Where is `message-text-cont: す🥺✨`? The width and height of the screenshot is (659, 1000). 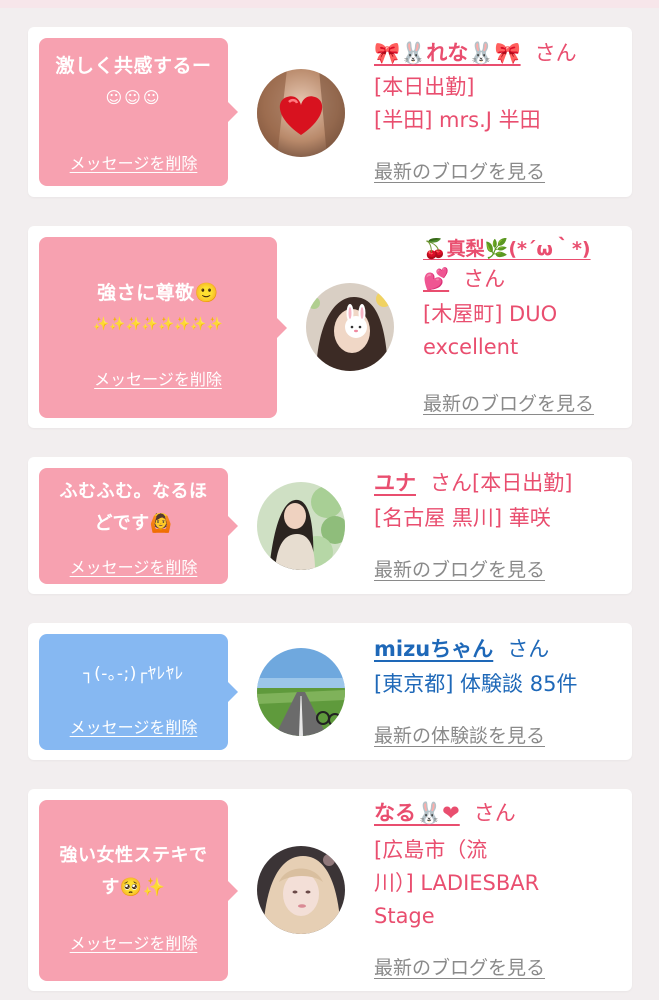
message-text-cont: す🥺✨ is located at coordinates (133, 887).